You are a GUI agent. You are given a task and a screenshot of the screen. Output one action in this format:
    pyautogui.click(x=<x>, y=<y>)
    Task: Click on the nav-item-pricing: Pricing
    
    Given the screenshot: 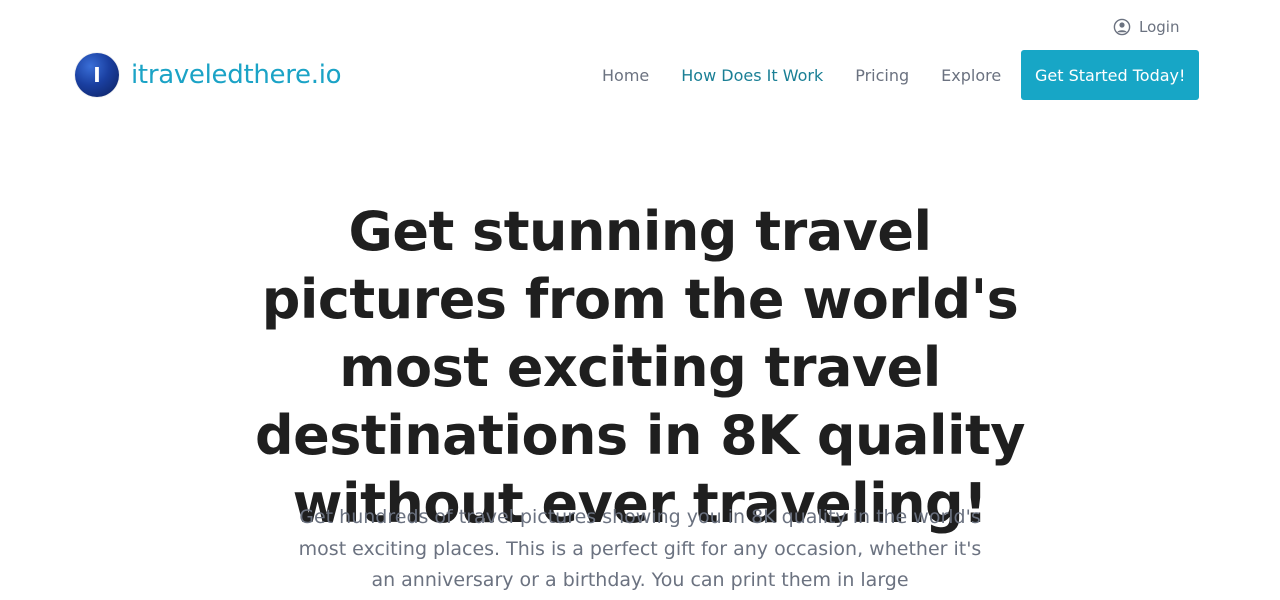 What is the action you would take?
    pyautogui.click(x=882, y=75)
    